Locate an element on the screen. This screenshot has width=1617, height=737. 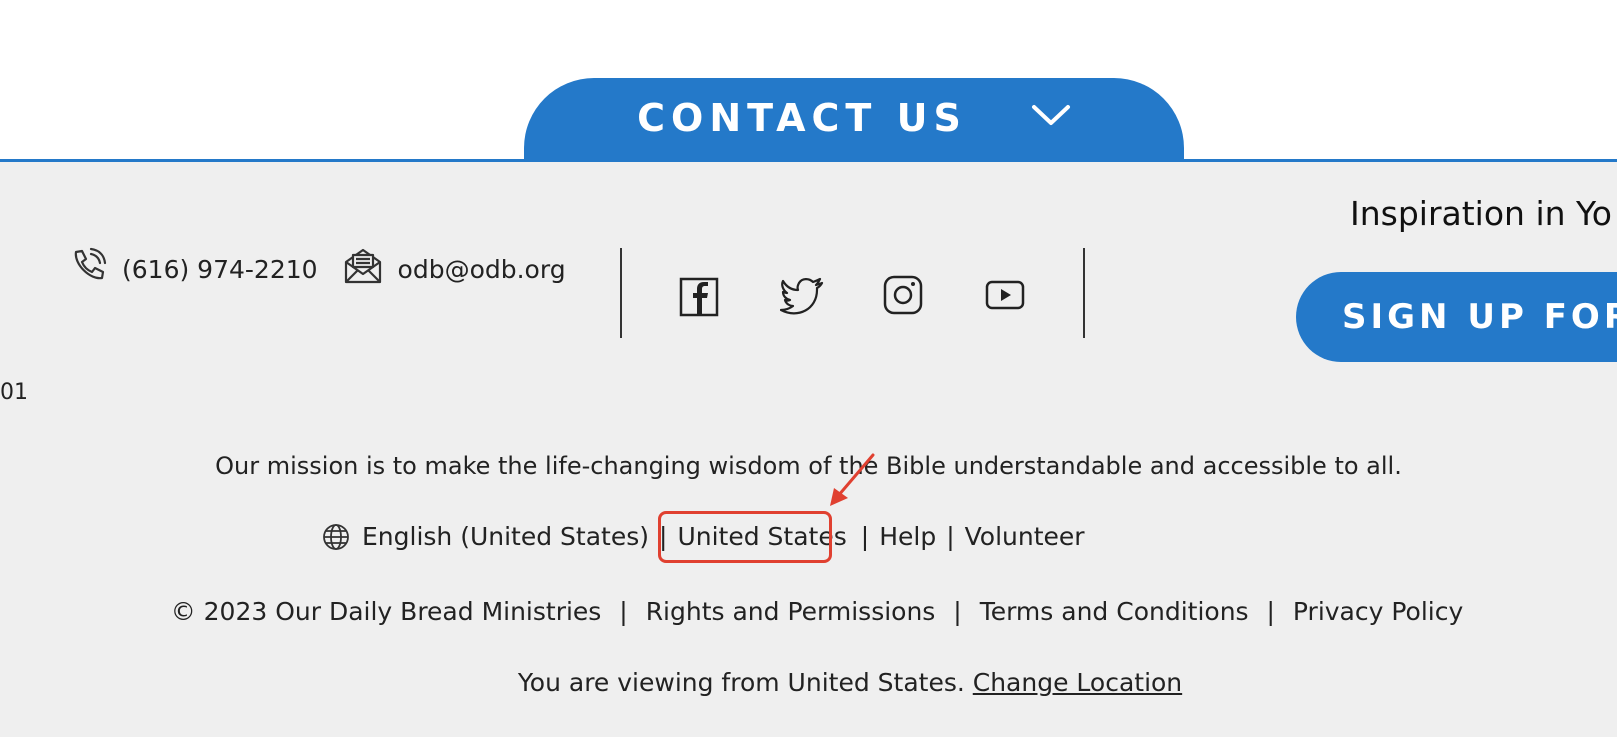
copyright-text: © 2023 Our Daily Bread Ministries is located at coordinates (386, 611).